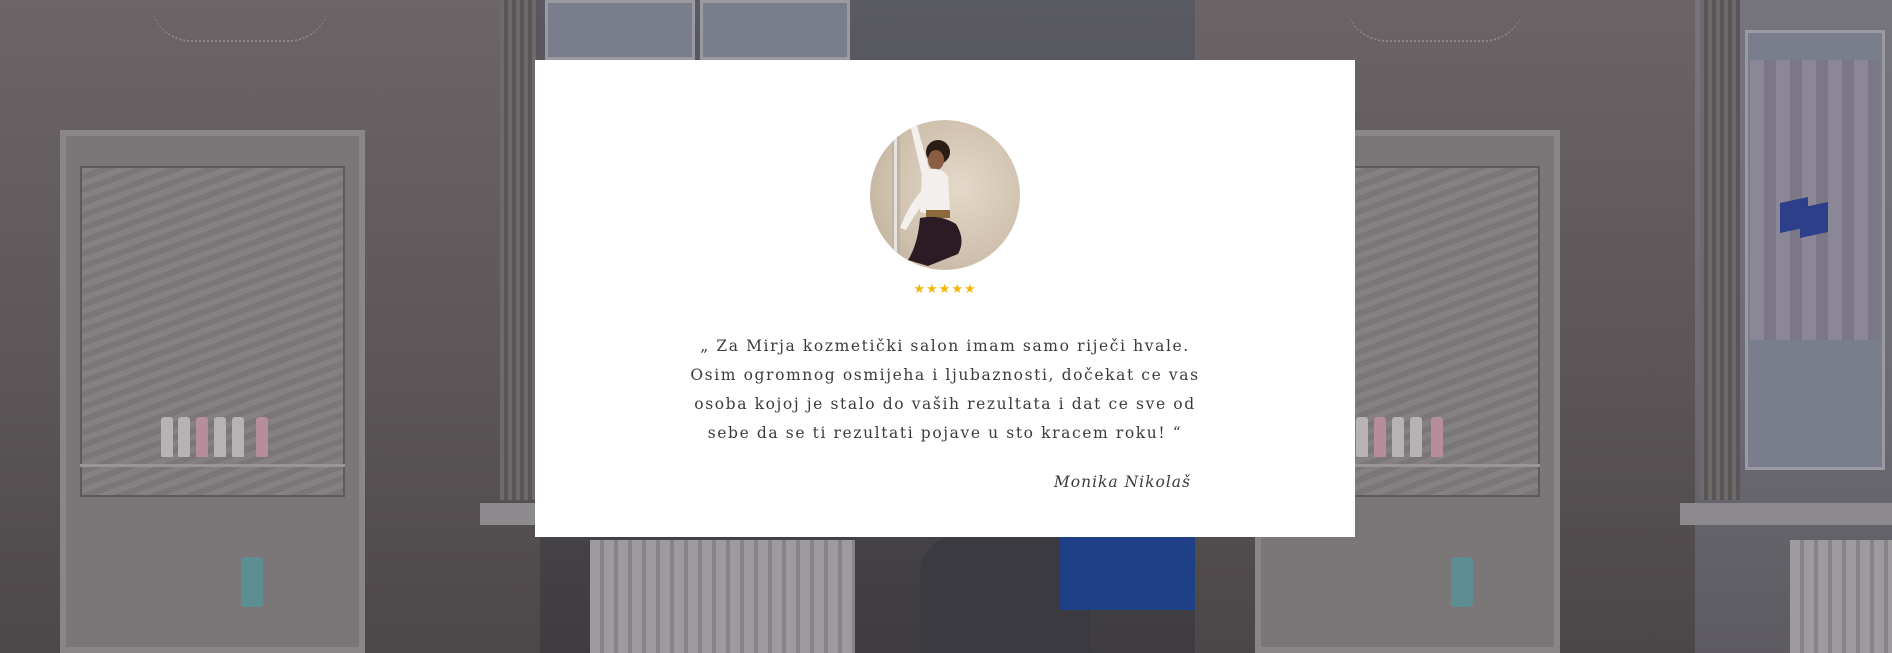 This screenshot has height=653, width=1892. I want to click on avatar, so click(945, 195).